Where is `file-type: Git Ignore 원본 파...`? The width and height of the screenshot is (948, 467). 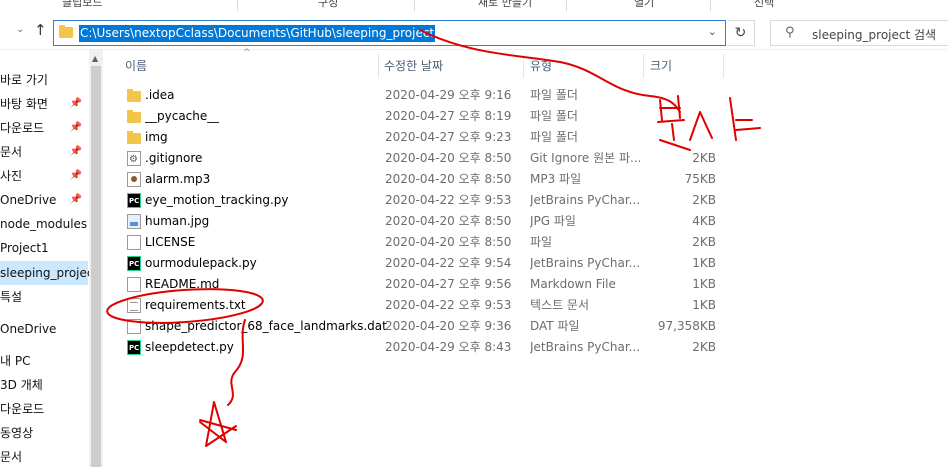
file-type: Git Ignore 원본 파... is located at coordinates (585, 158).